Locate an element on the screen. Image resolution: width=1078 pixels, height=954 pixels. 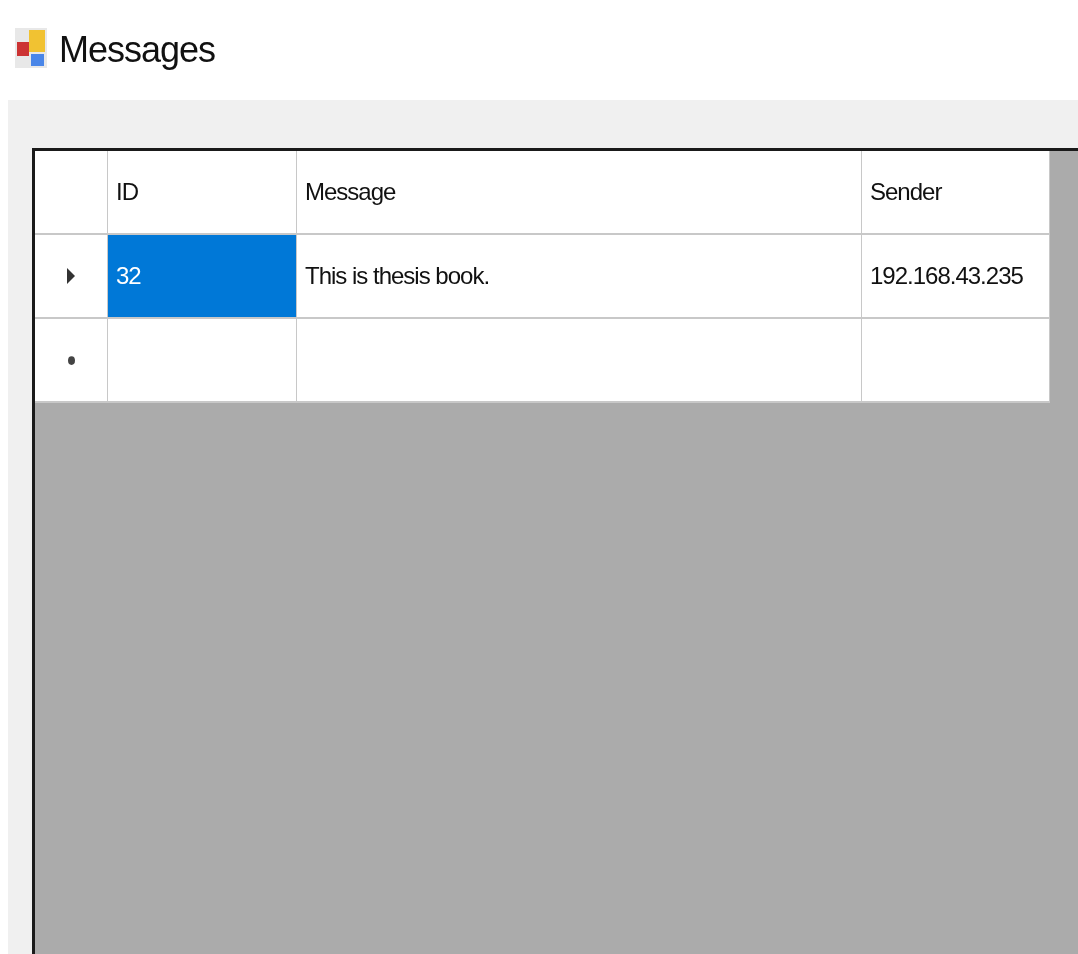
column-header: Sender is located at coordinates (956, 193).